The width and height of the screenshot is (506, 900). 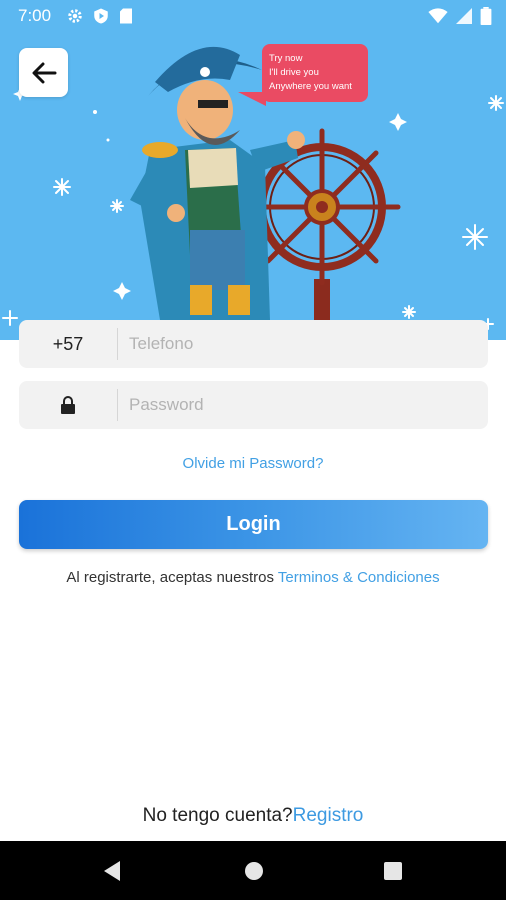 What do you see at coordinates (253, 16) in the screenshot?
I see `status-bar: 7:00` at bounding box center [253, 16].